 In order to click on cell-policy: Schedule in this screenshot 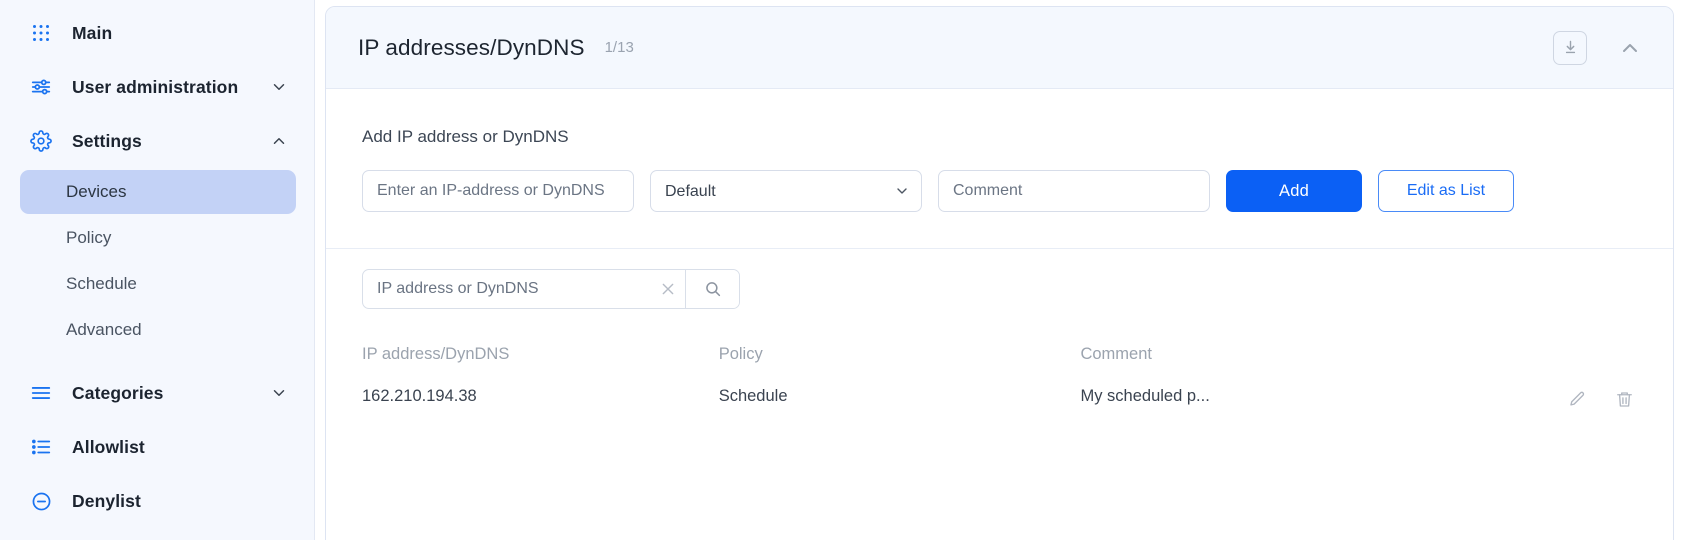, I will do `click(753, 396)`.